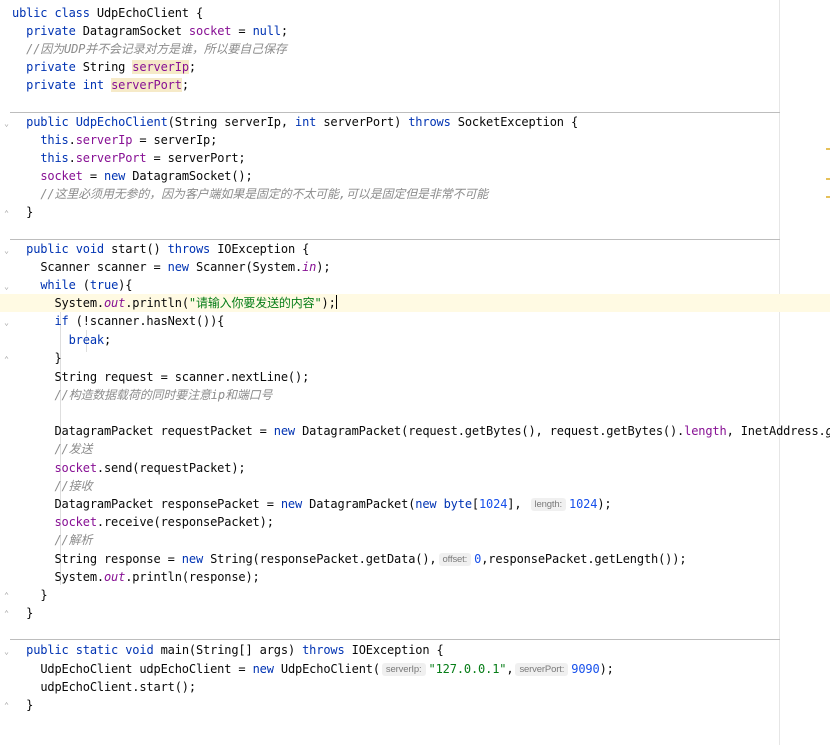 Image resolution: width=830 pixels, height=745 pixels. I want to click on code-line: ublic class UdpEchoClient {, so click(415, 13).